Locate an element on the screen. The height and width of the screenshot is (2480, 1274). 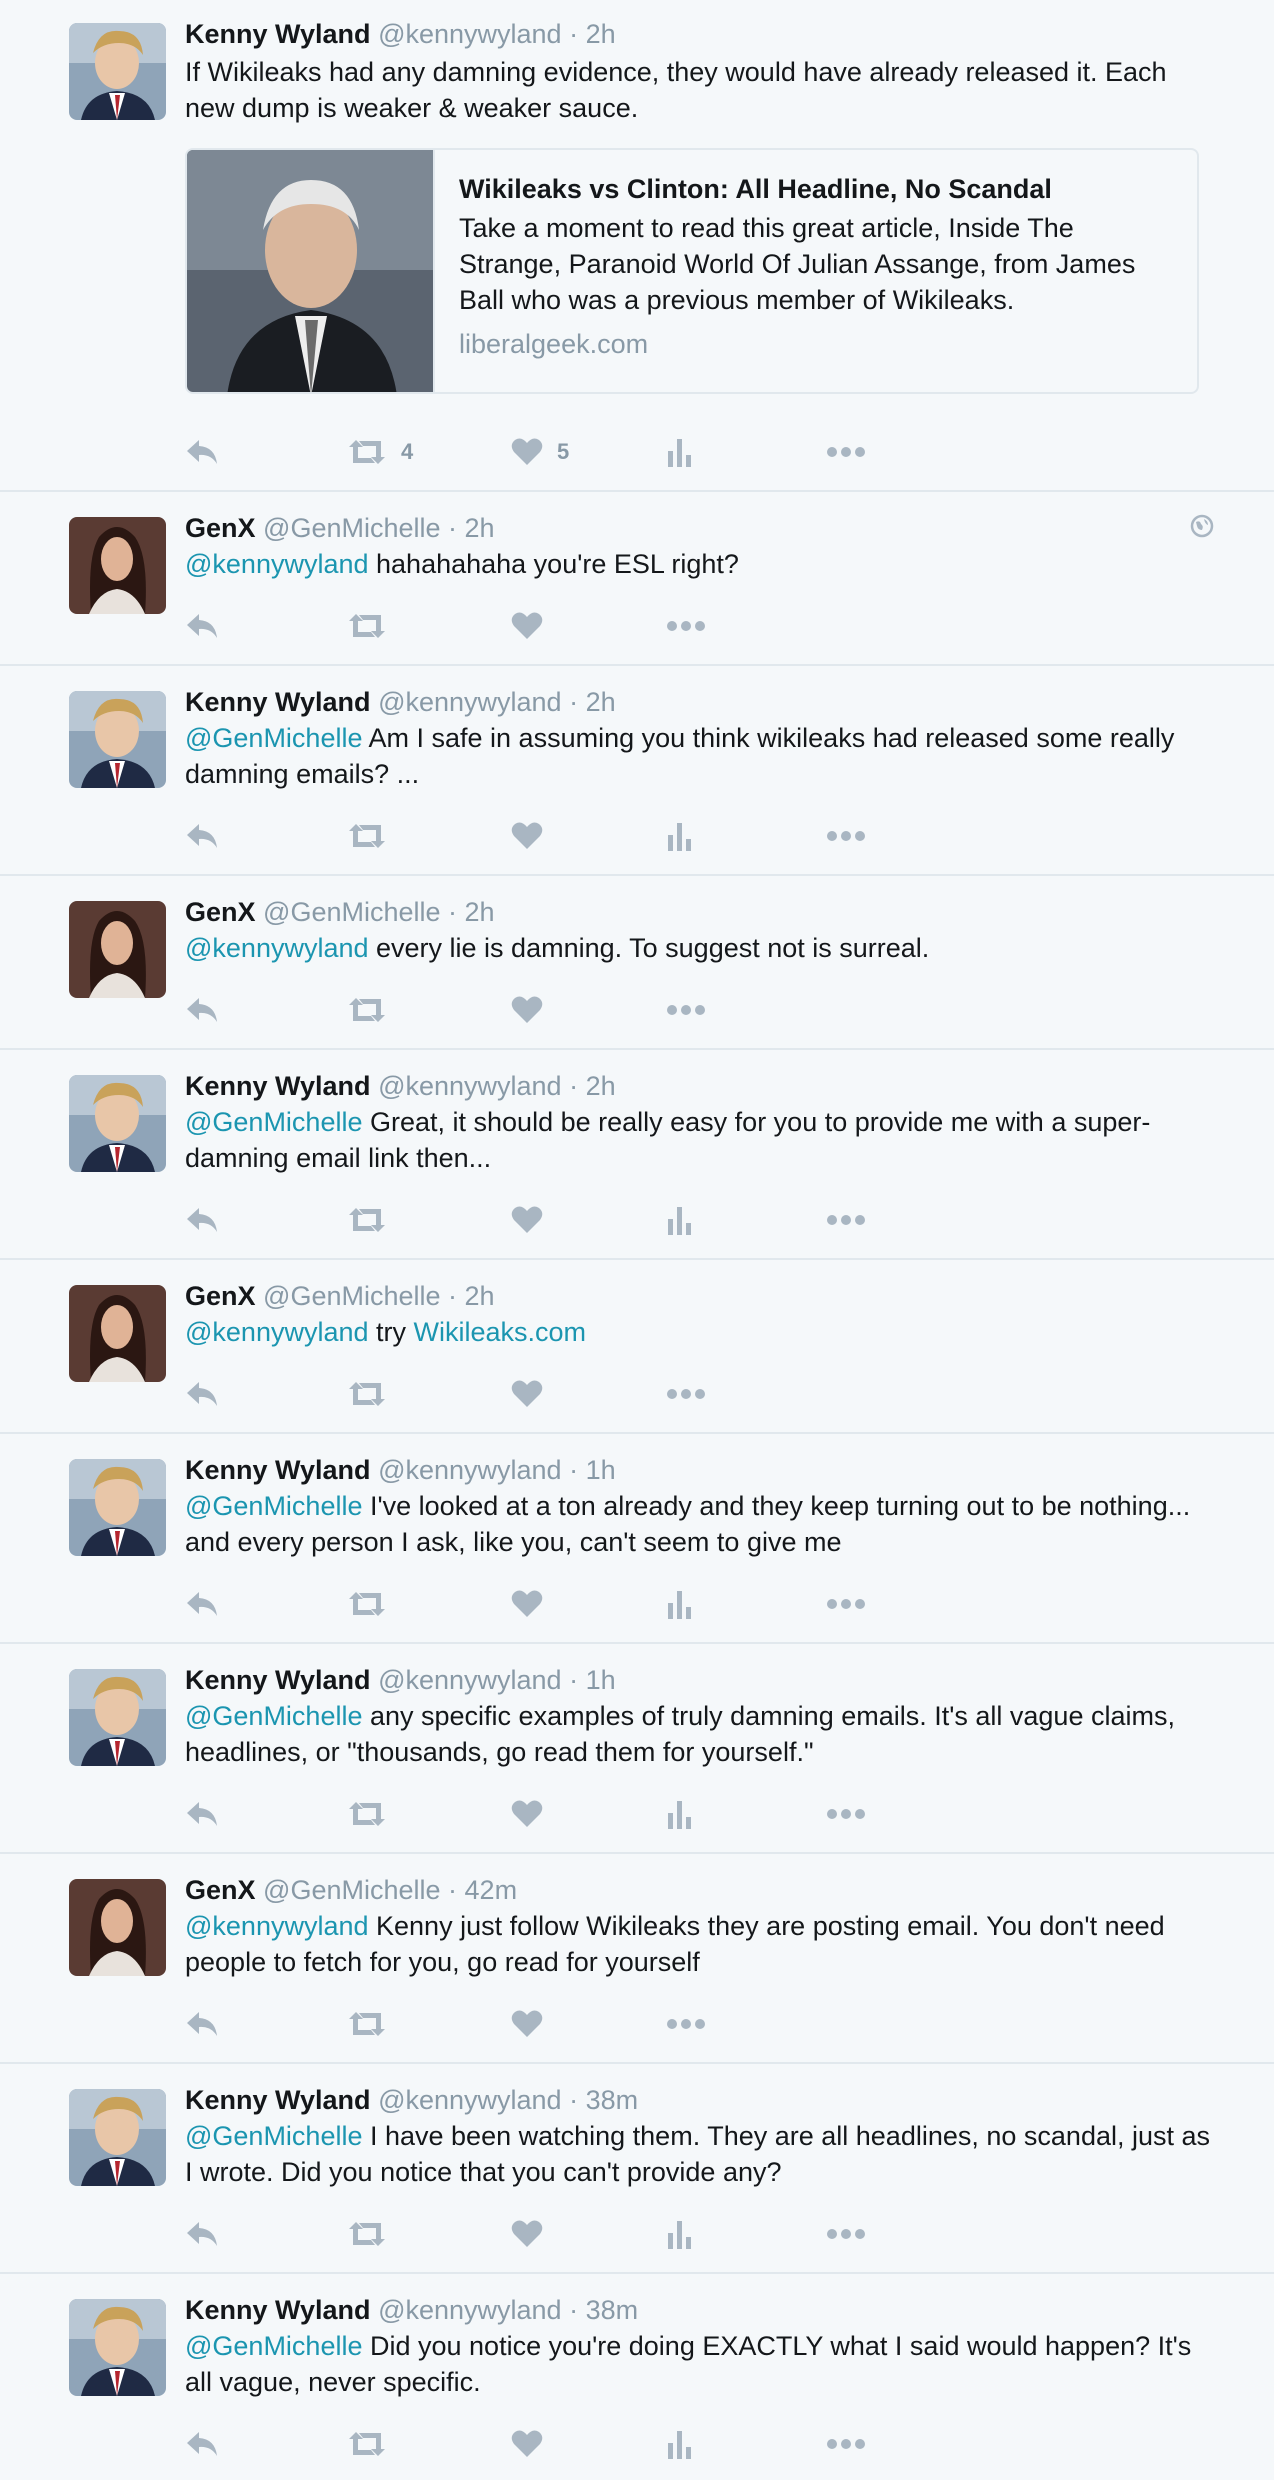
like-button: 5 is located at coordinates (540, 452).